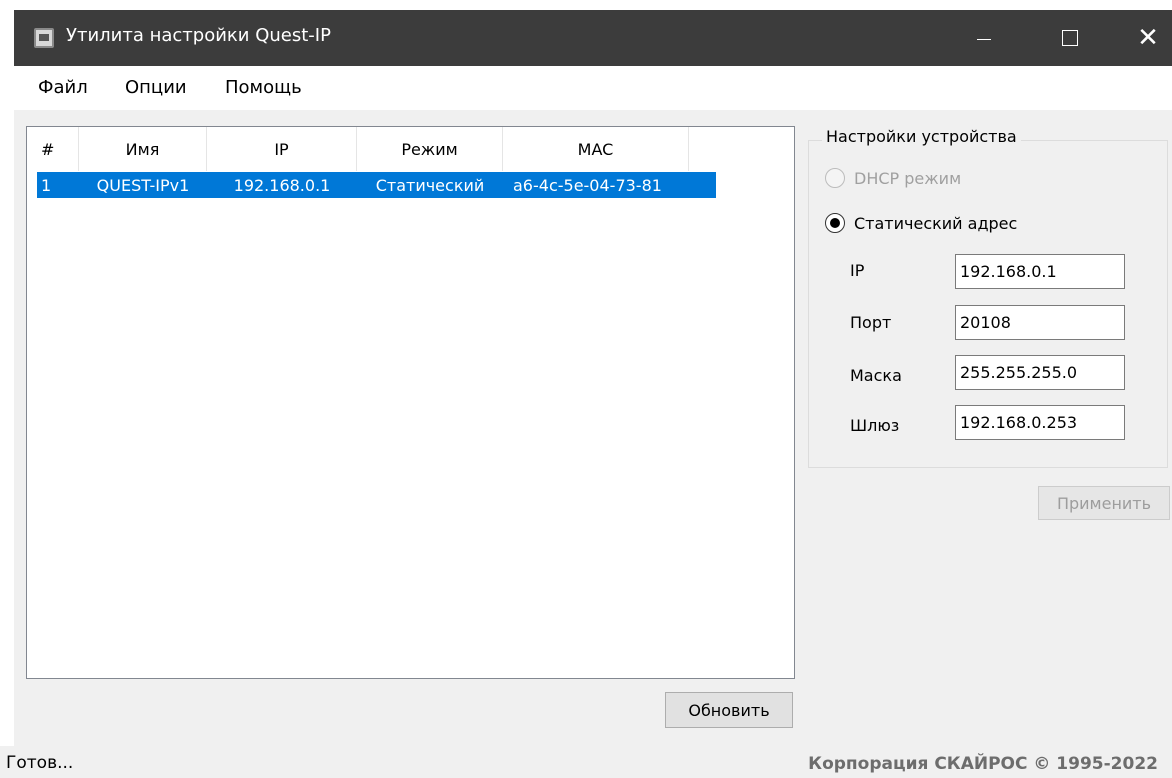  I want to click on refresh-button: Обновить, so click(729, 710).